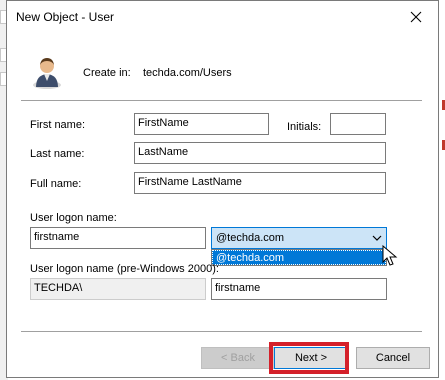  Describe the element at coordinates (238, 358) in the screenshot. I see `back-button: < Back` at that location.